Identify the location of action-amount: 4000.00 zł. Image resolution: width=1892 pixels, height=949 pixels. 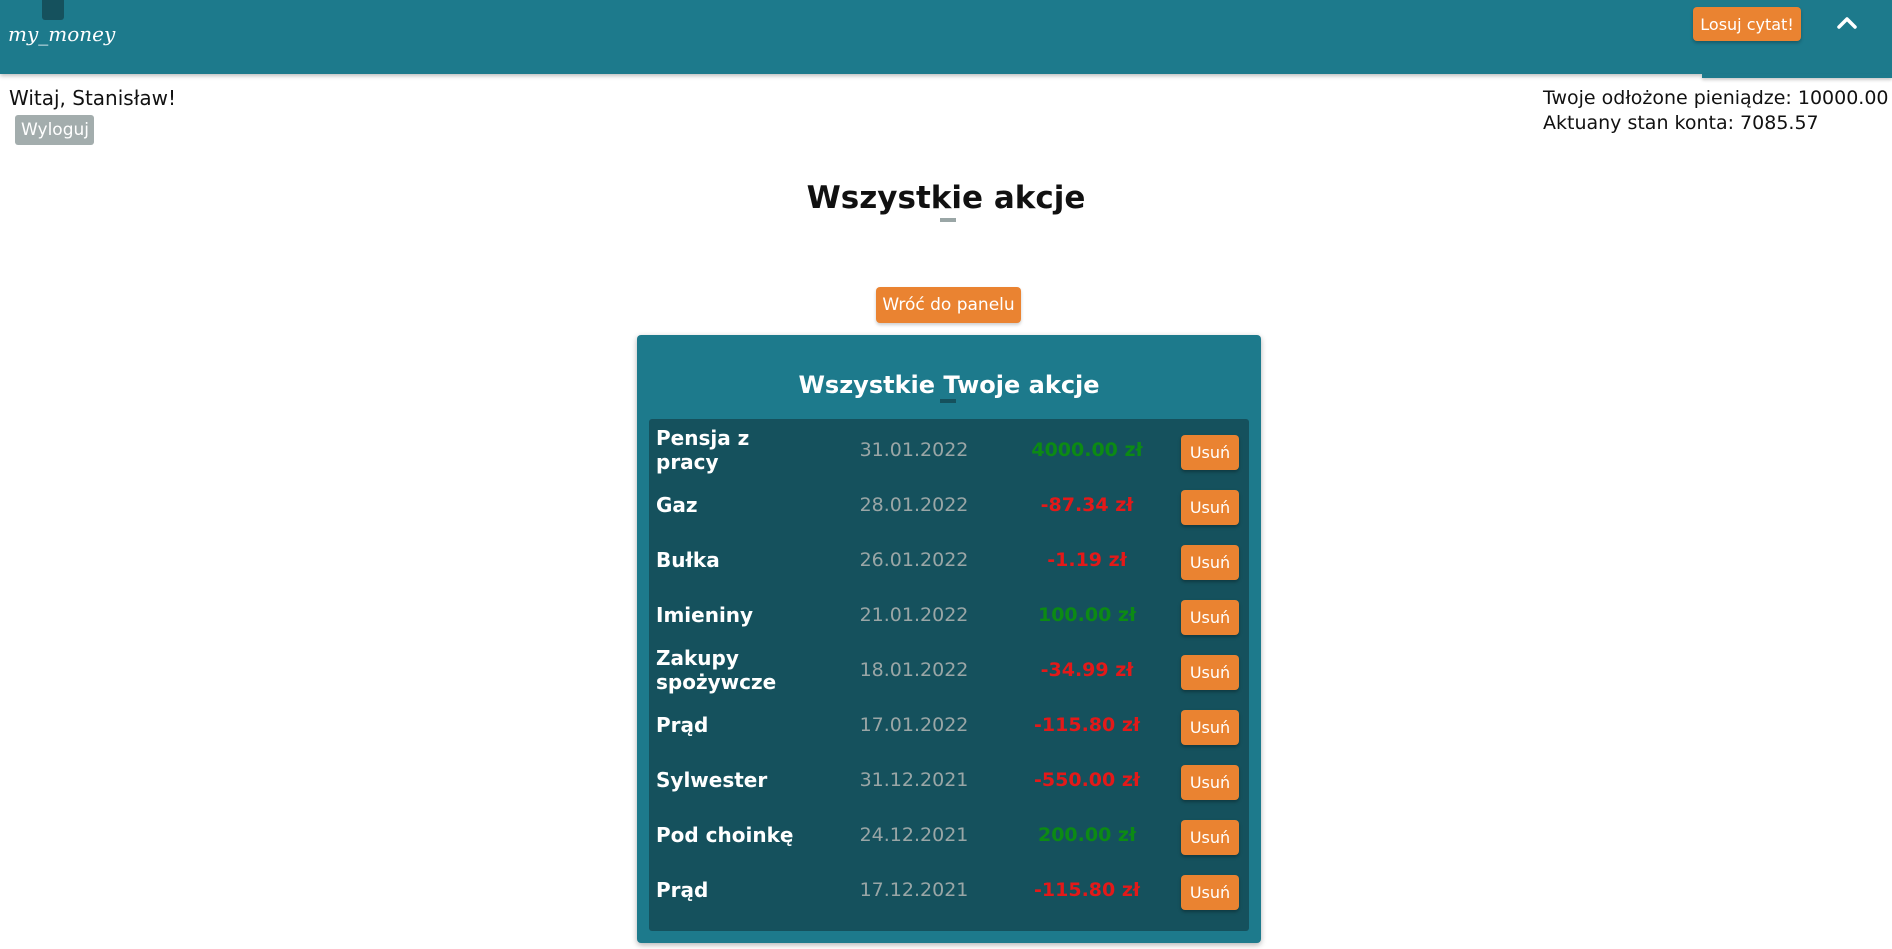
(1087, 449).